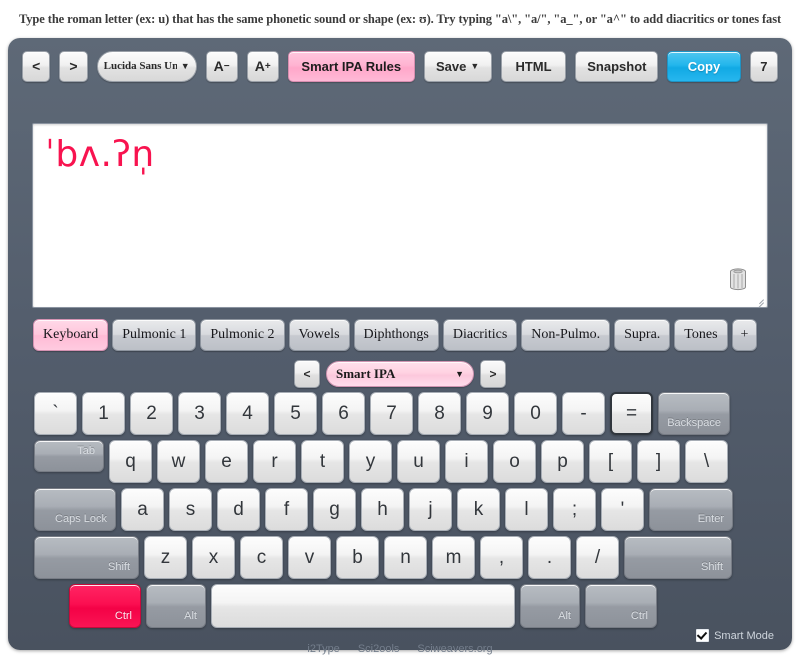  What do you see at coordinates (226, 461) in the screenshot?
I see `key-e: e` at bounding box center [226, 461].